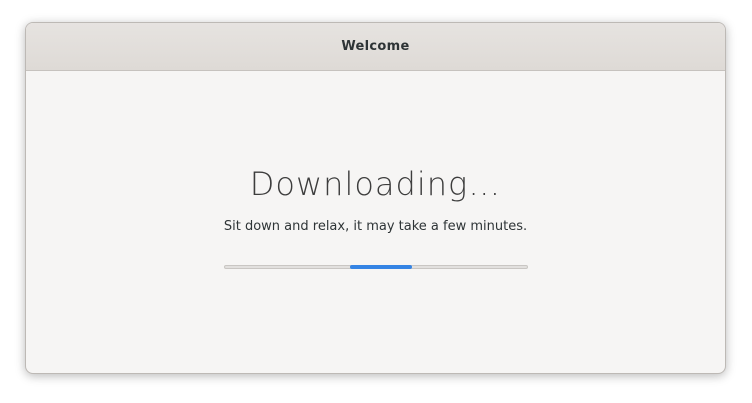 This screenshot has width=752, height=403. I want to click on progress-bar, so click(376, 267).